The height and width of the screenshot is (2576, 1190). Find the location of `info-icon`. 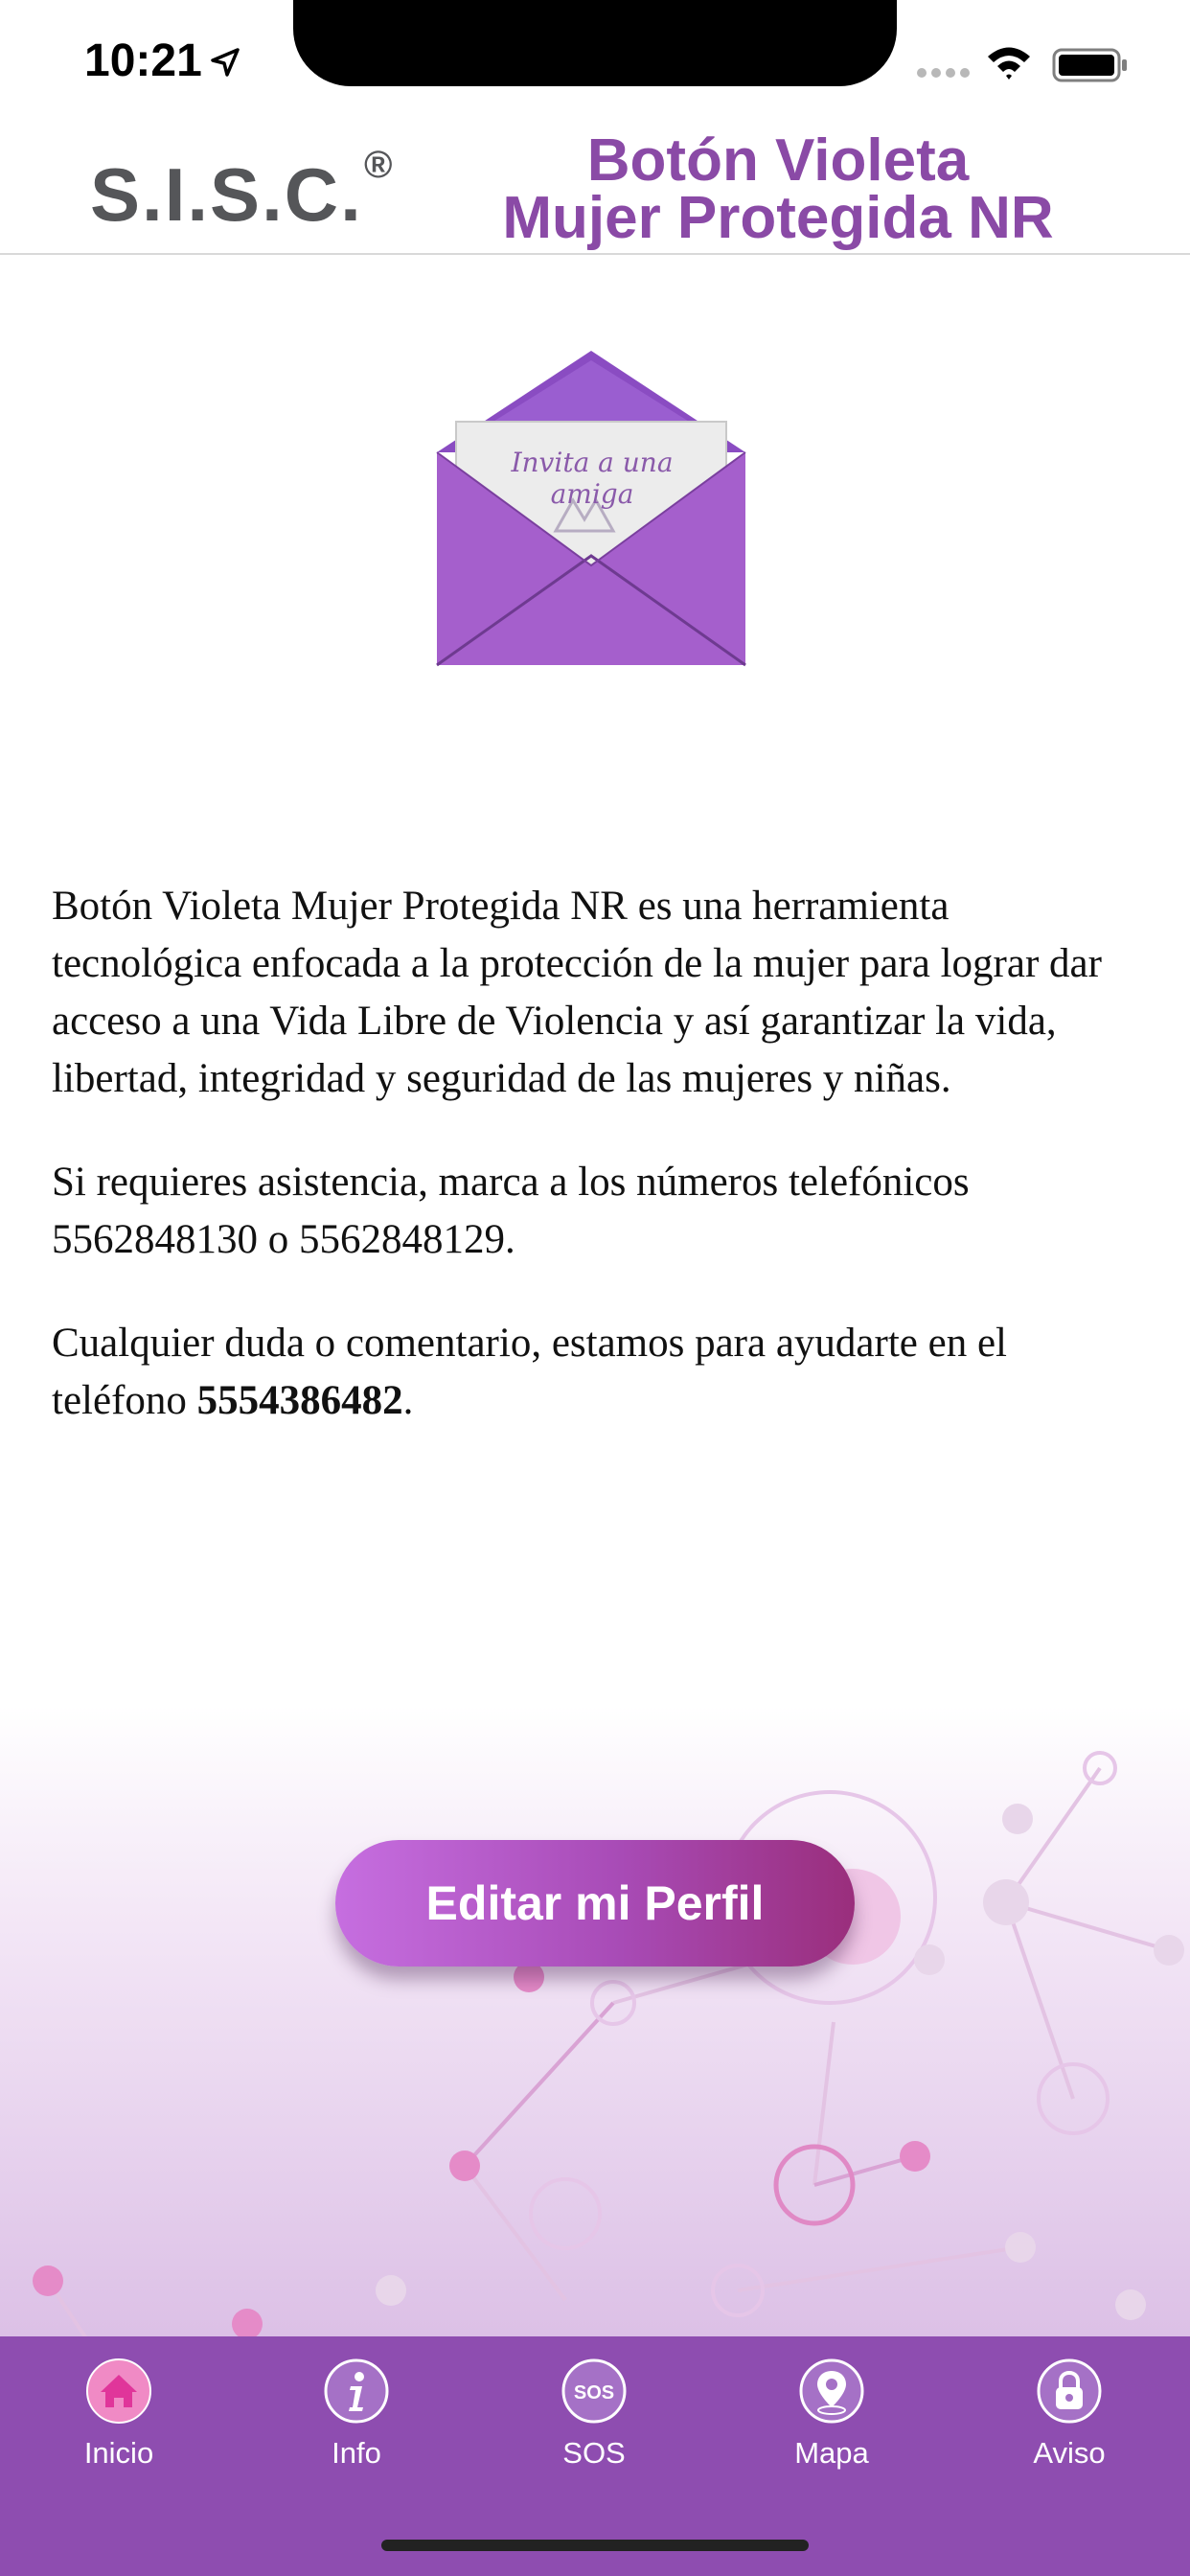

info-icon is located at coordinates (357, 2391).